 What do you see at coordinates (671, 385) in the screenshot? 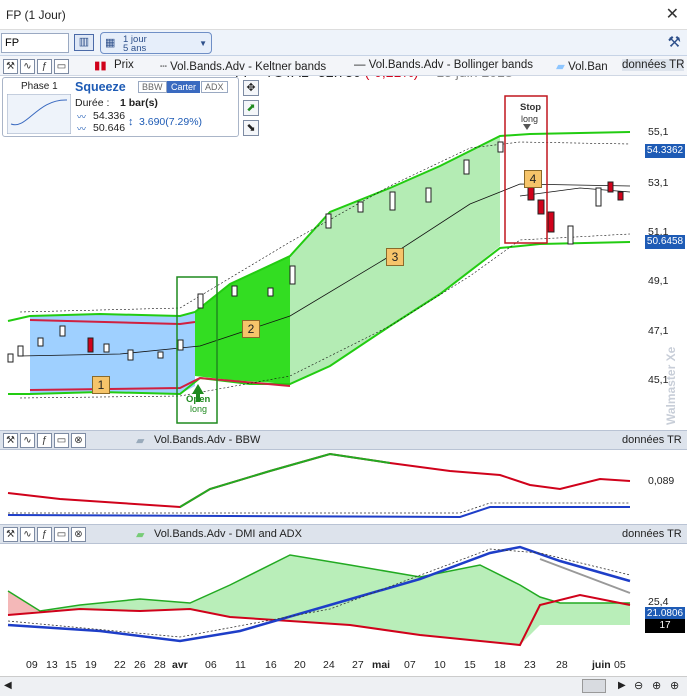
I see `watermark: Walmaster Xe` at bounding box center [671, 385].